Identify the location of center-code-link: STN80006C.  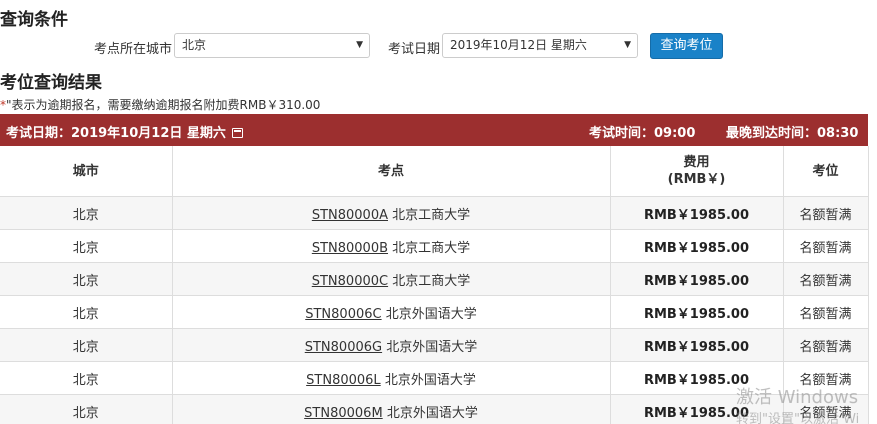
(343, 314).